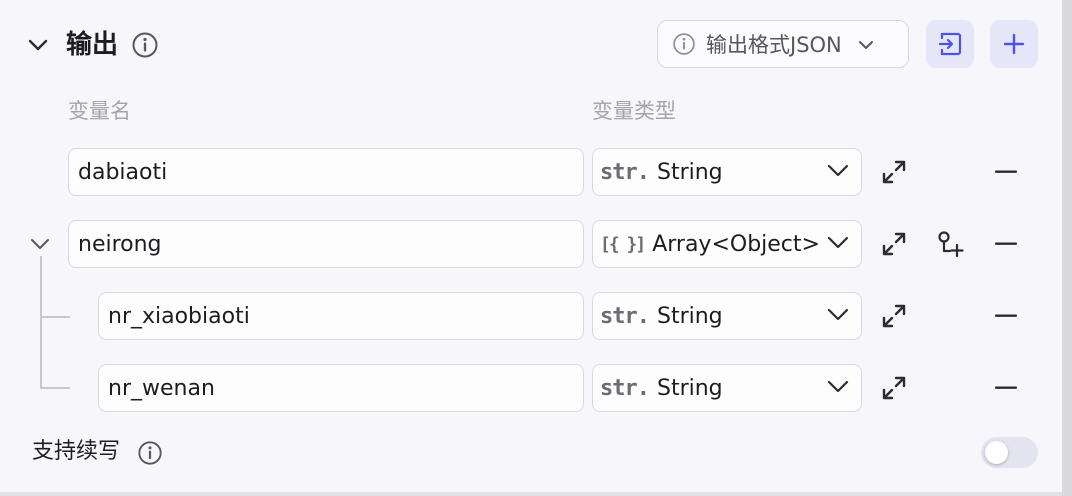  I want to click on support-continue-label: 支持续写, so click(76, 451).